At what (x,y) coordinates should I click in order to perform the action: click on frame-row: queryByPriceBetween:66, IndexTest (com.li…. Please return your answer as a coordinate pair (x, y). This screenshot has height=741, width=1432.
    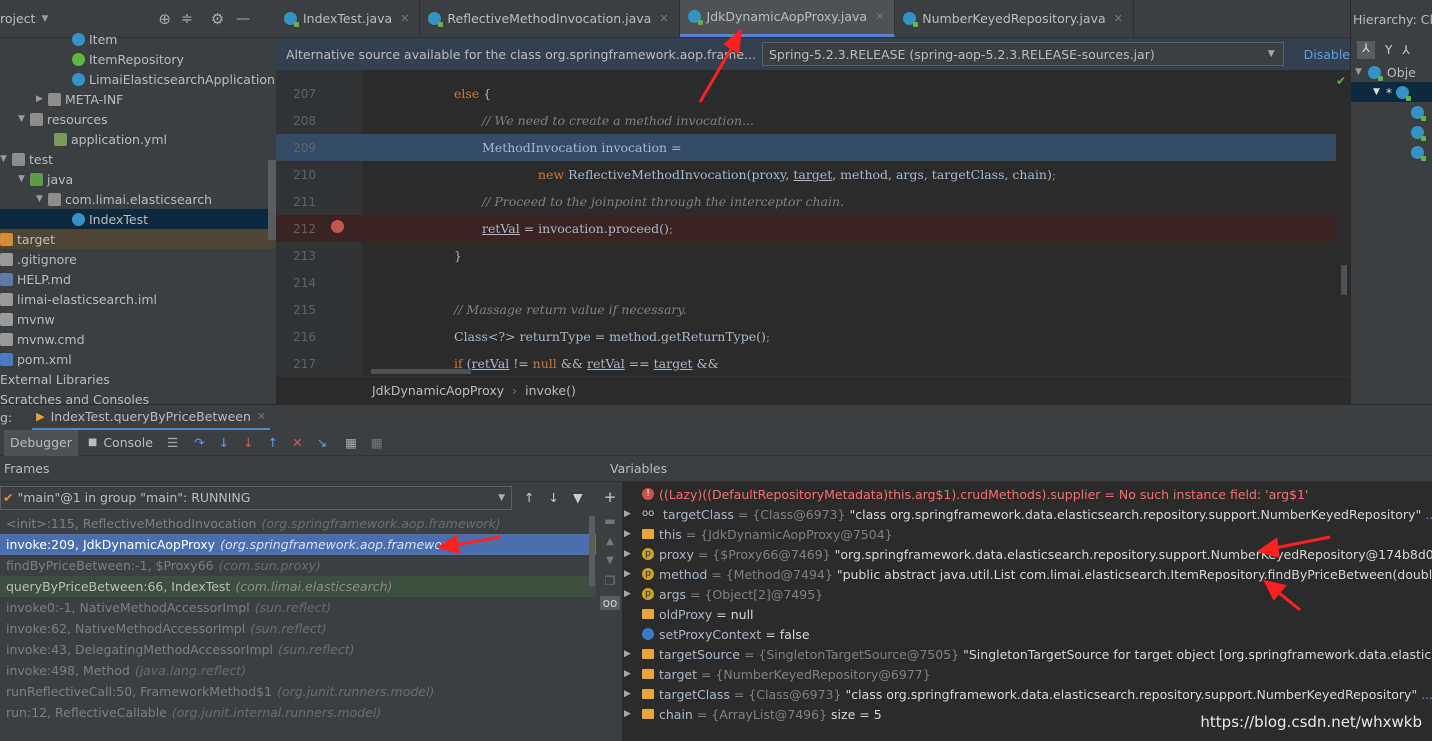
    Looking at the image, I should click on (298, 586).